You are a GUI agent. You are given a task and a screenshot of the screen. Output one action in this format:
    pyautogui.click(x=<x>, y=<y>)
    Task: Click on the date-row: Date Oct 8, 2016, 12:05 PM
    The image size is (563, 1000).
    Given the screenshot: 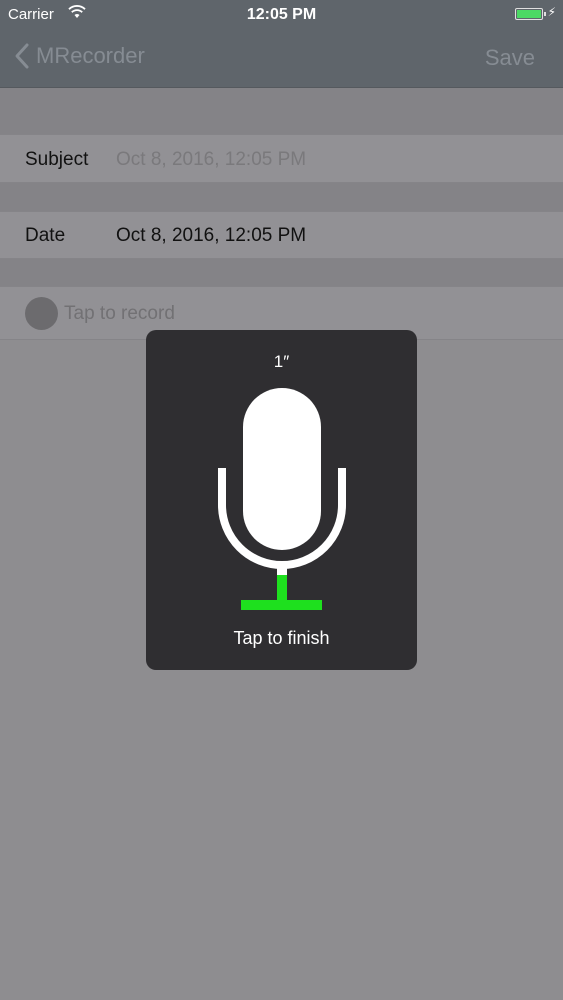 What is the action you would take?
    pyautogui.click(x=281, y=235)
    